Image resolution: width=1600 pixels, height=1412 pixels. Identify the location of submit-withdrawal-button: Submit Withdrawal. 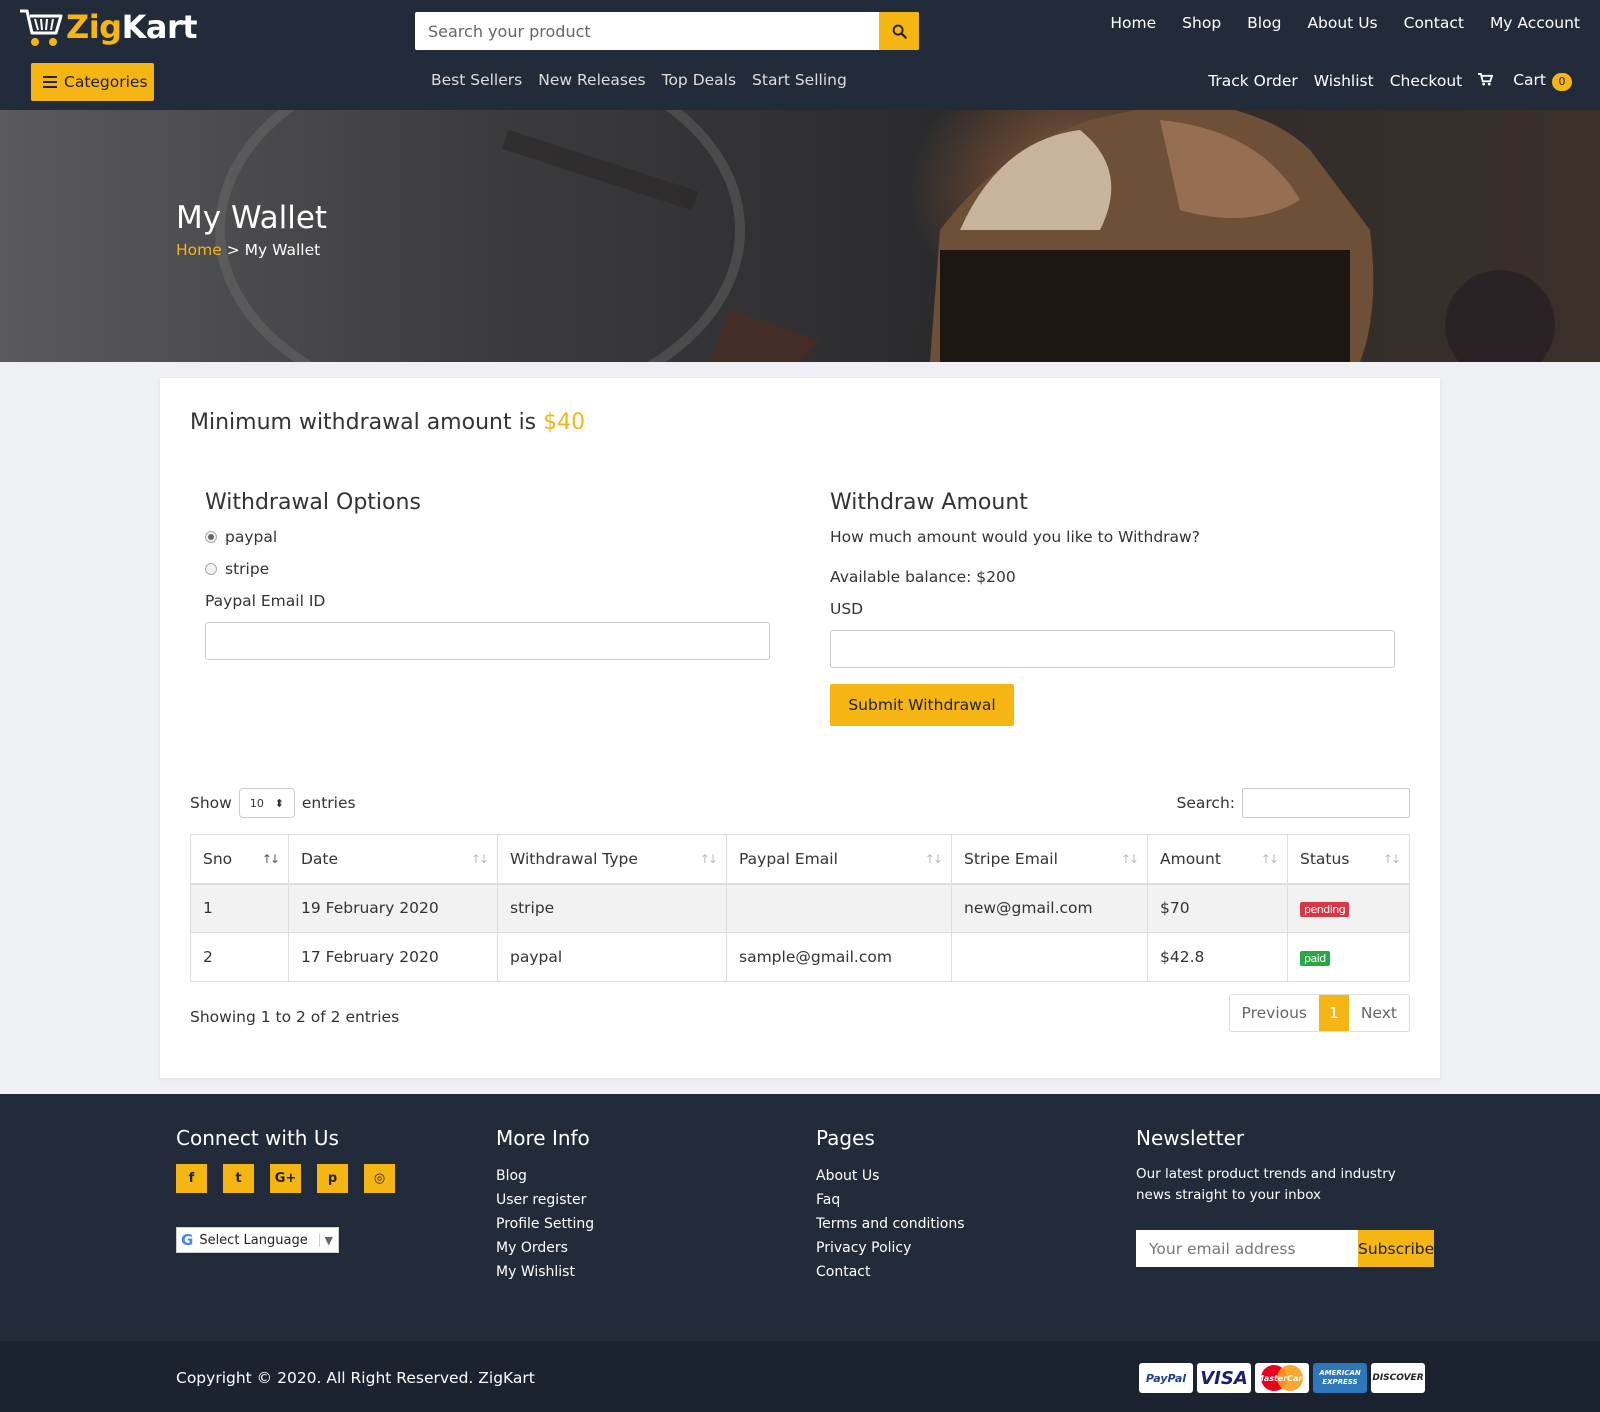
(922, 705).